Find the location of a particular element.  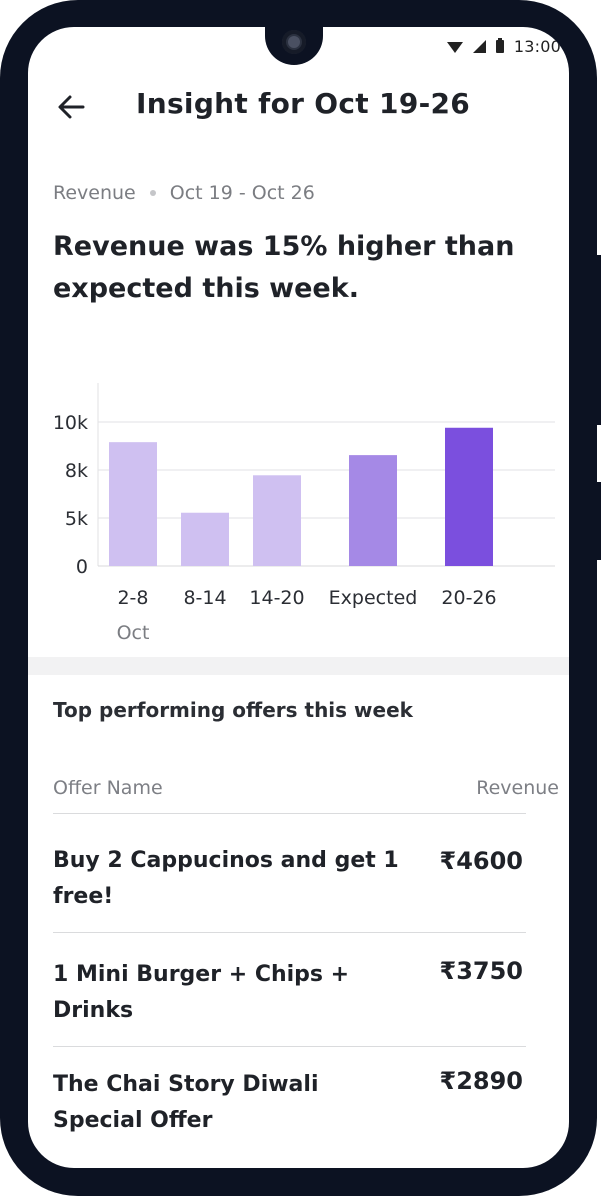

separator-dot is located at coordinates (152, 193).